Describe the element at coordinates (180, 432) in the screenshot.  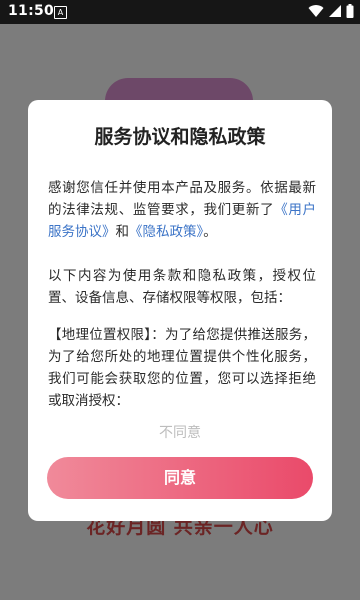
I see `disagree-button: 不同意` at that location.